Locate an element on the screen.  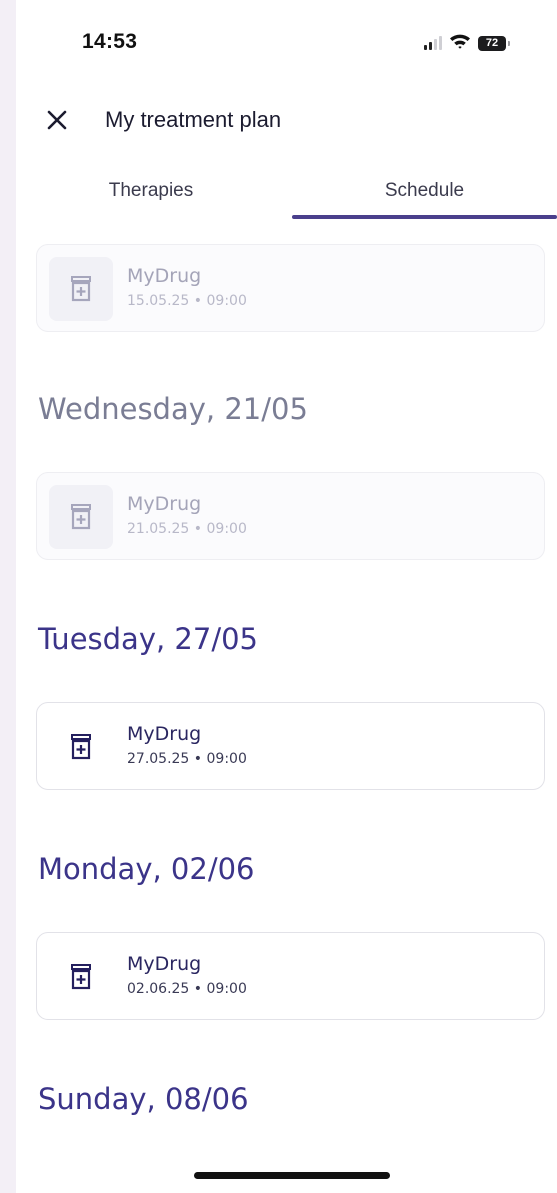
day-heading: Tuesday, 27/05 is located at coordinates (148, 639).